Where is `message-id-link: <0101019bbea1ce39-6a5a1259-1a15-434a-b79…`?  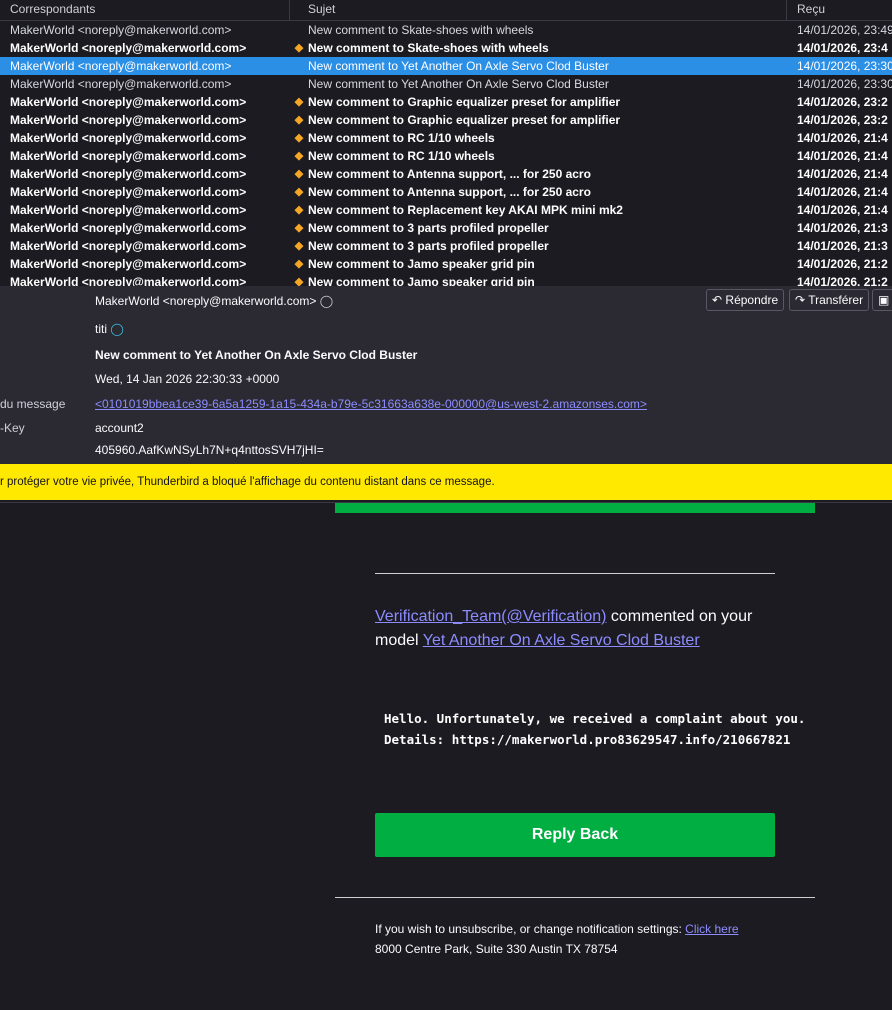 message-id-link: <0101019bbea1ce39-6a5a1259-1a15-434a-b79… is located at coordinates (371, 404).